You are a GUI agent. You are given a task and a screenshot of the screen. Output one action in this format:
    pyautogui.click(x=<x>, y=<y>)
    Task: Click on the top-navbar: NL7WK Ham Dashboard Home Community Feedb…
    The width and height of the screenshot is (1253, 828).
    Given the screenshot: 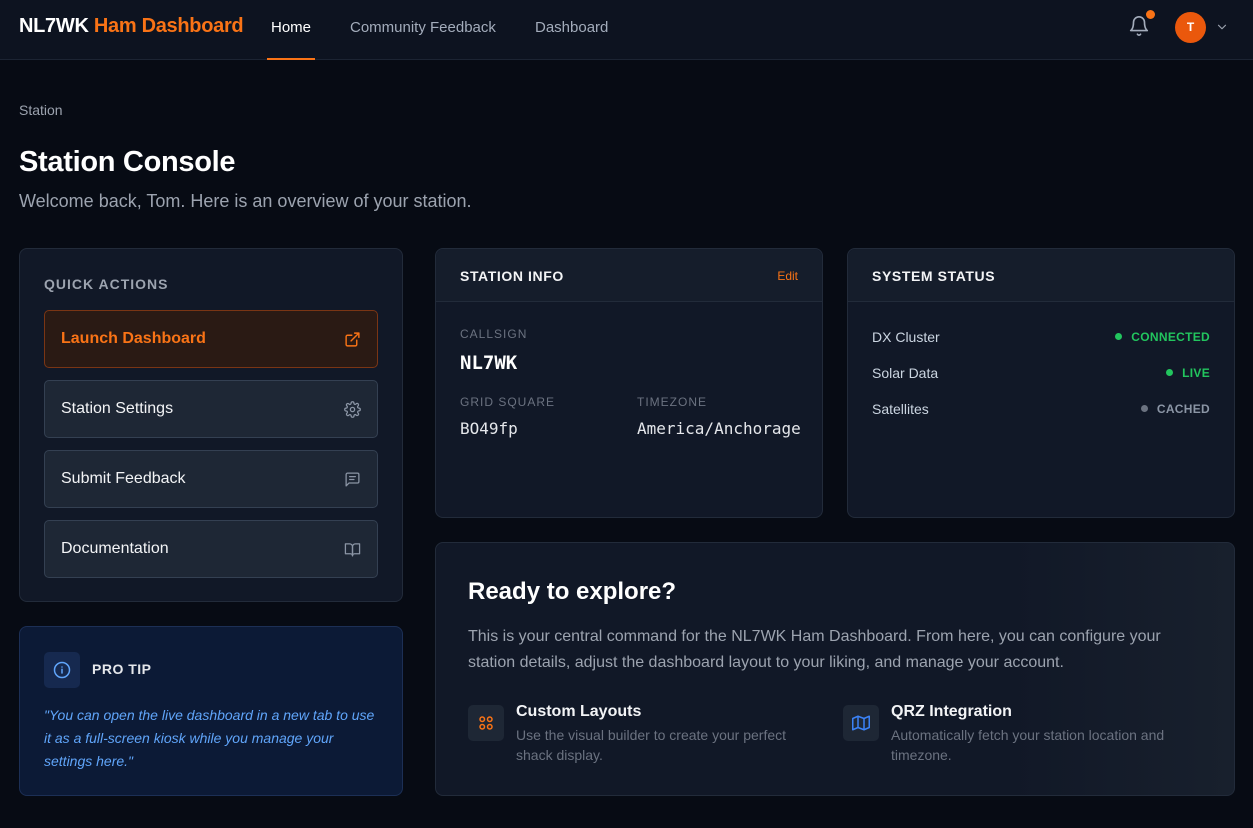 What is the action you would take?
    pyautogui.click(x=626, y=30)
    